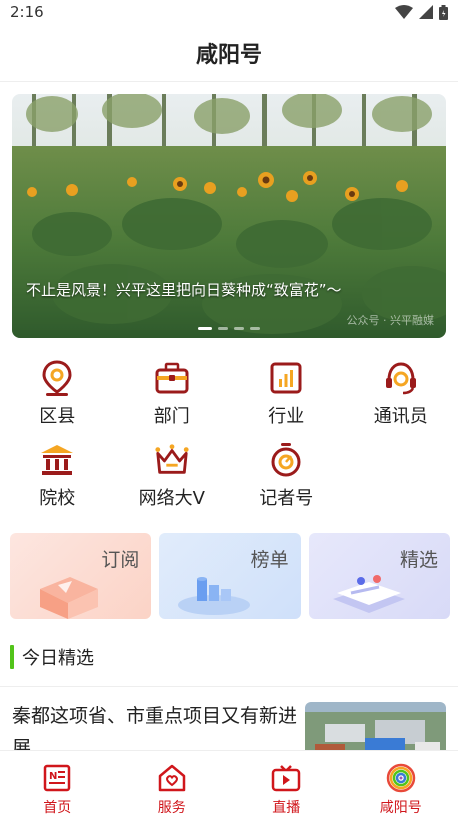 This screenshot has height=820, width=458. Describe the element at coordinates (172, 479) in the screenshot. I see `category-influencer: 网络大V` at that location.